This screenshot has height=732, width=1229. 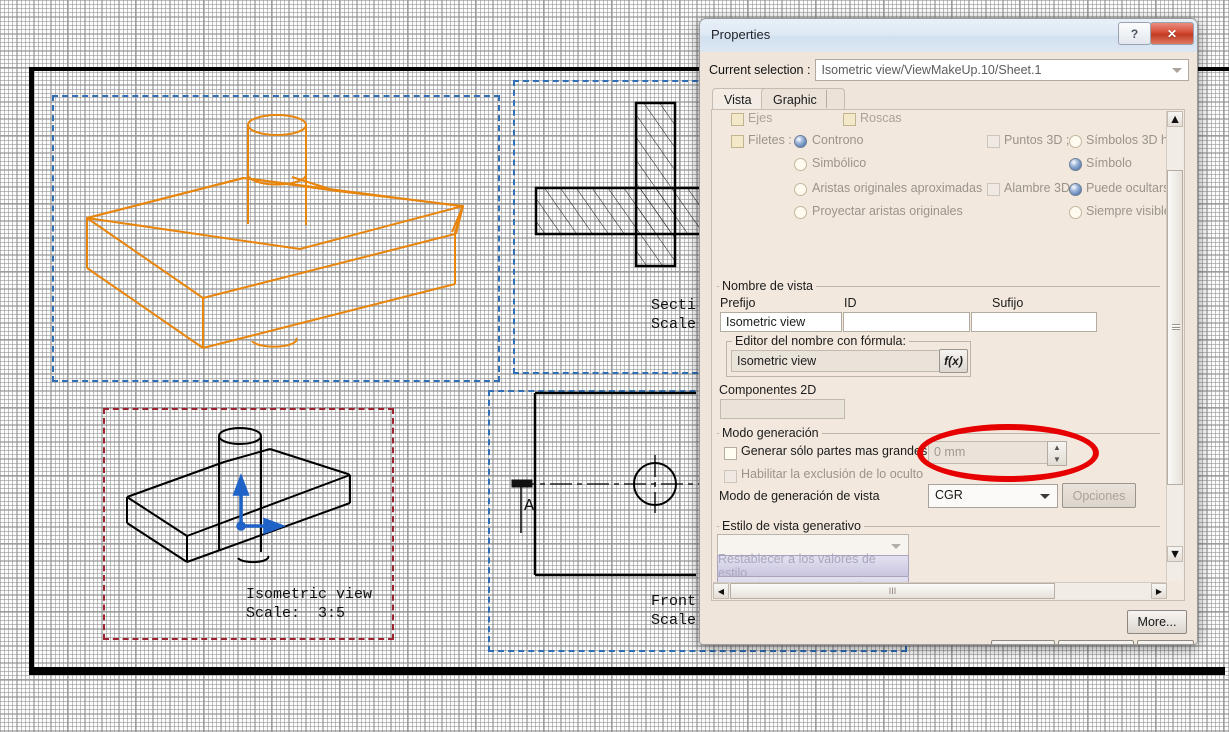 What do you see at coordinates (674, 601) in the screenshot?
I see `front-view-label-line1: Front` at bounding box center [674, 601].